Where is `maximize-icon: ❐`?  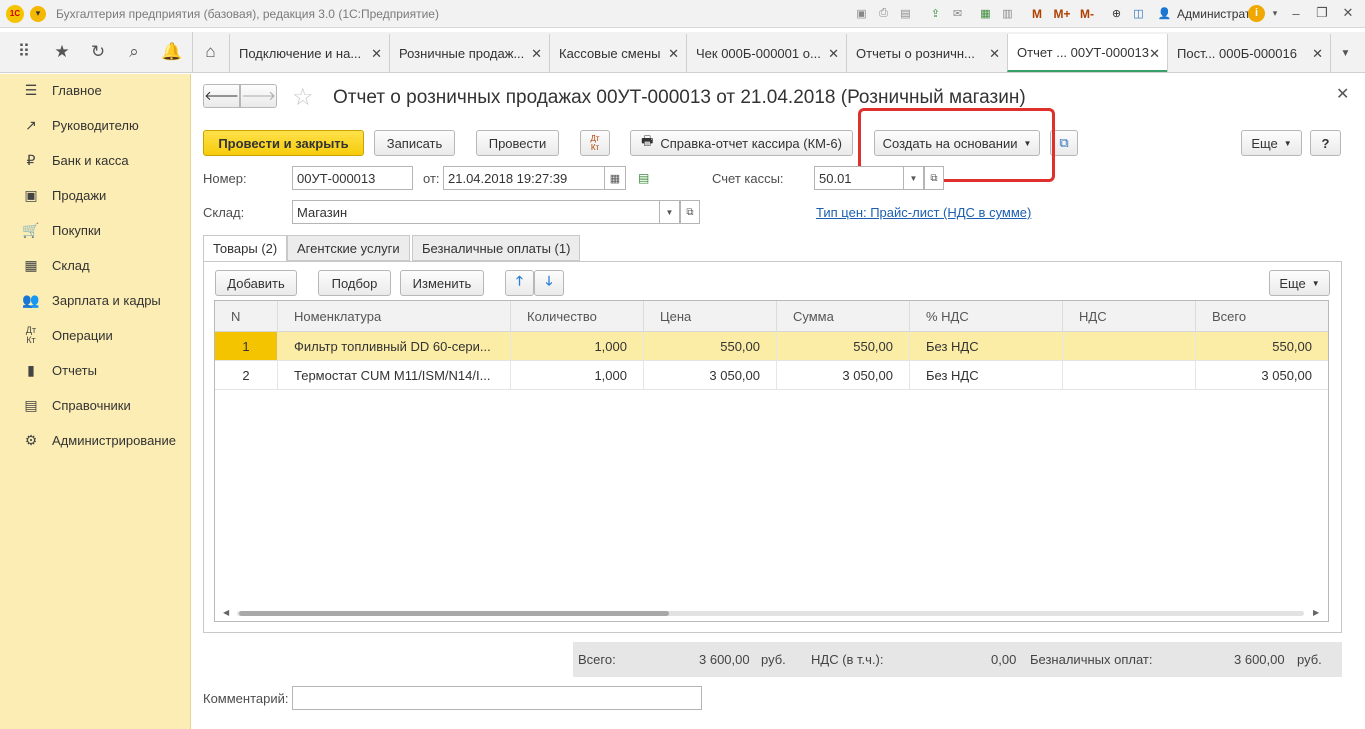
maximize-icon: ❐ is located at coordinates (1322, 13).